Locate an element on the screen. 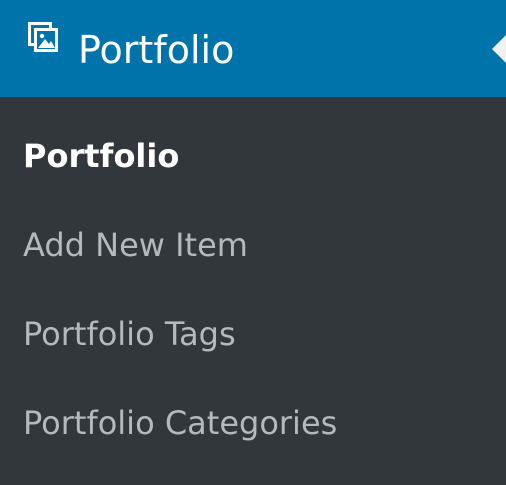 The image size is (506, 485). submenu-item-portfolio: Portfolio is located at coordinates (101, 156).